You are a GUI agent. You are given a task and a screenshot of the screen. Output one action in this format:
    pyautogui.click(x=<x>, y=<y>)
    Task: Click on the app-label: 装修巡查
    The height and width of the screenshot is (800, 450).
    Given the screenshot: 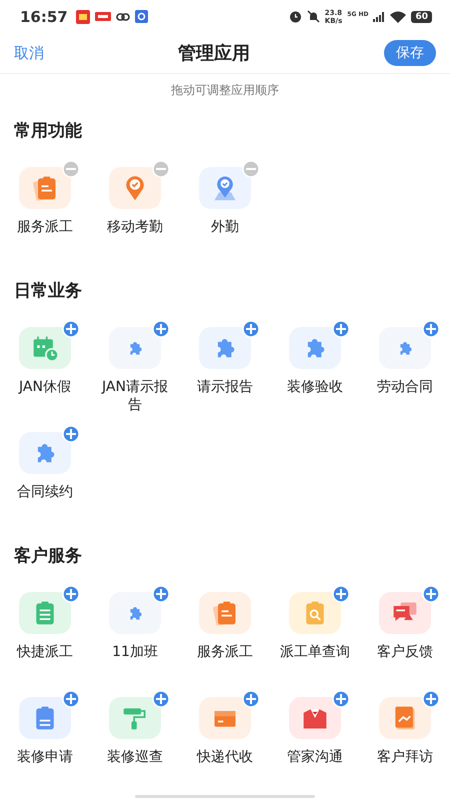 What is the action you would take?
    pyautogui.click(x=135, y=757)
    